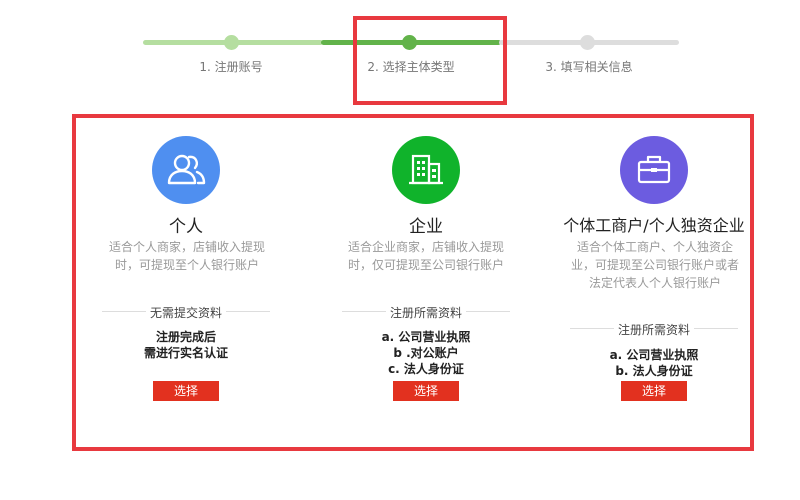 Image resolution: width=800 pixels, height=500 pixels. What do you see at coordinates (186, 227) in the screenshot?
I see `card-title: 个人` at bounding box center [186, 227].